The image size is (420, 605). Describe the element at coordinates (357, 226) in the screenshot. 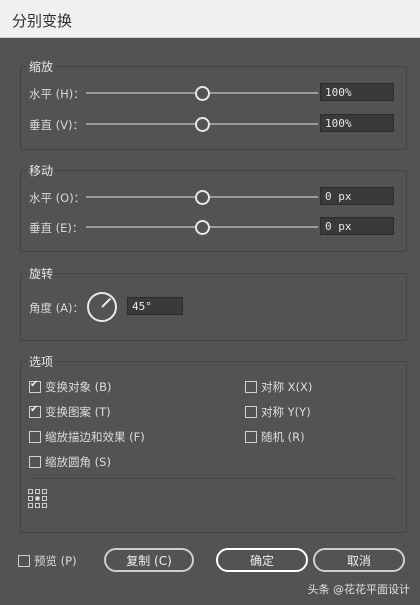

I see `move-vertical-input: 0 px` at that location.